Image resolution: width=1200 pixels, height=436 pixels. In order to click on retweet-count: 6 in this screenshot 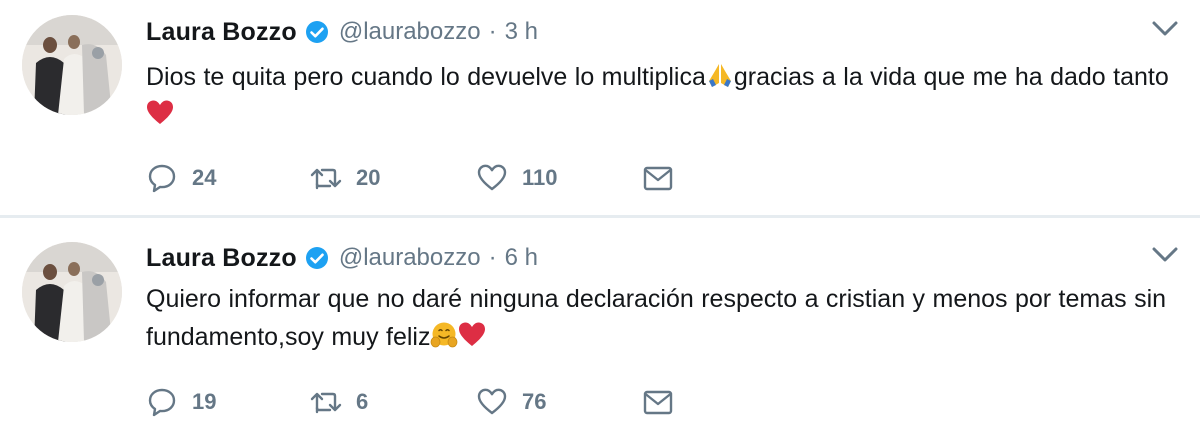, I will do `click(362, 401)`.